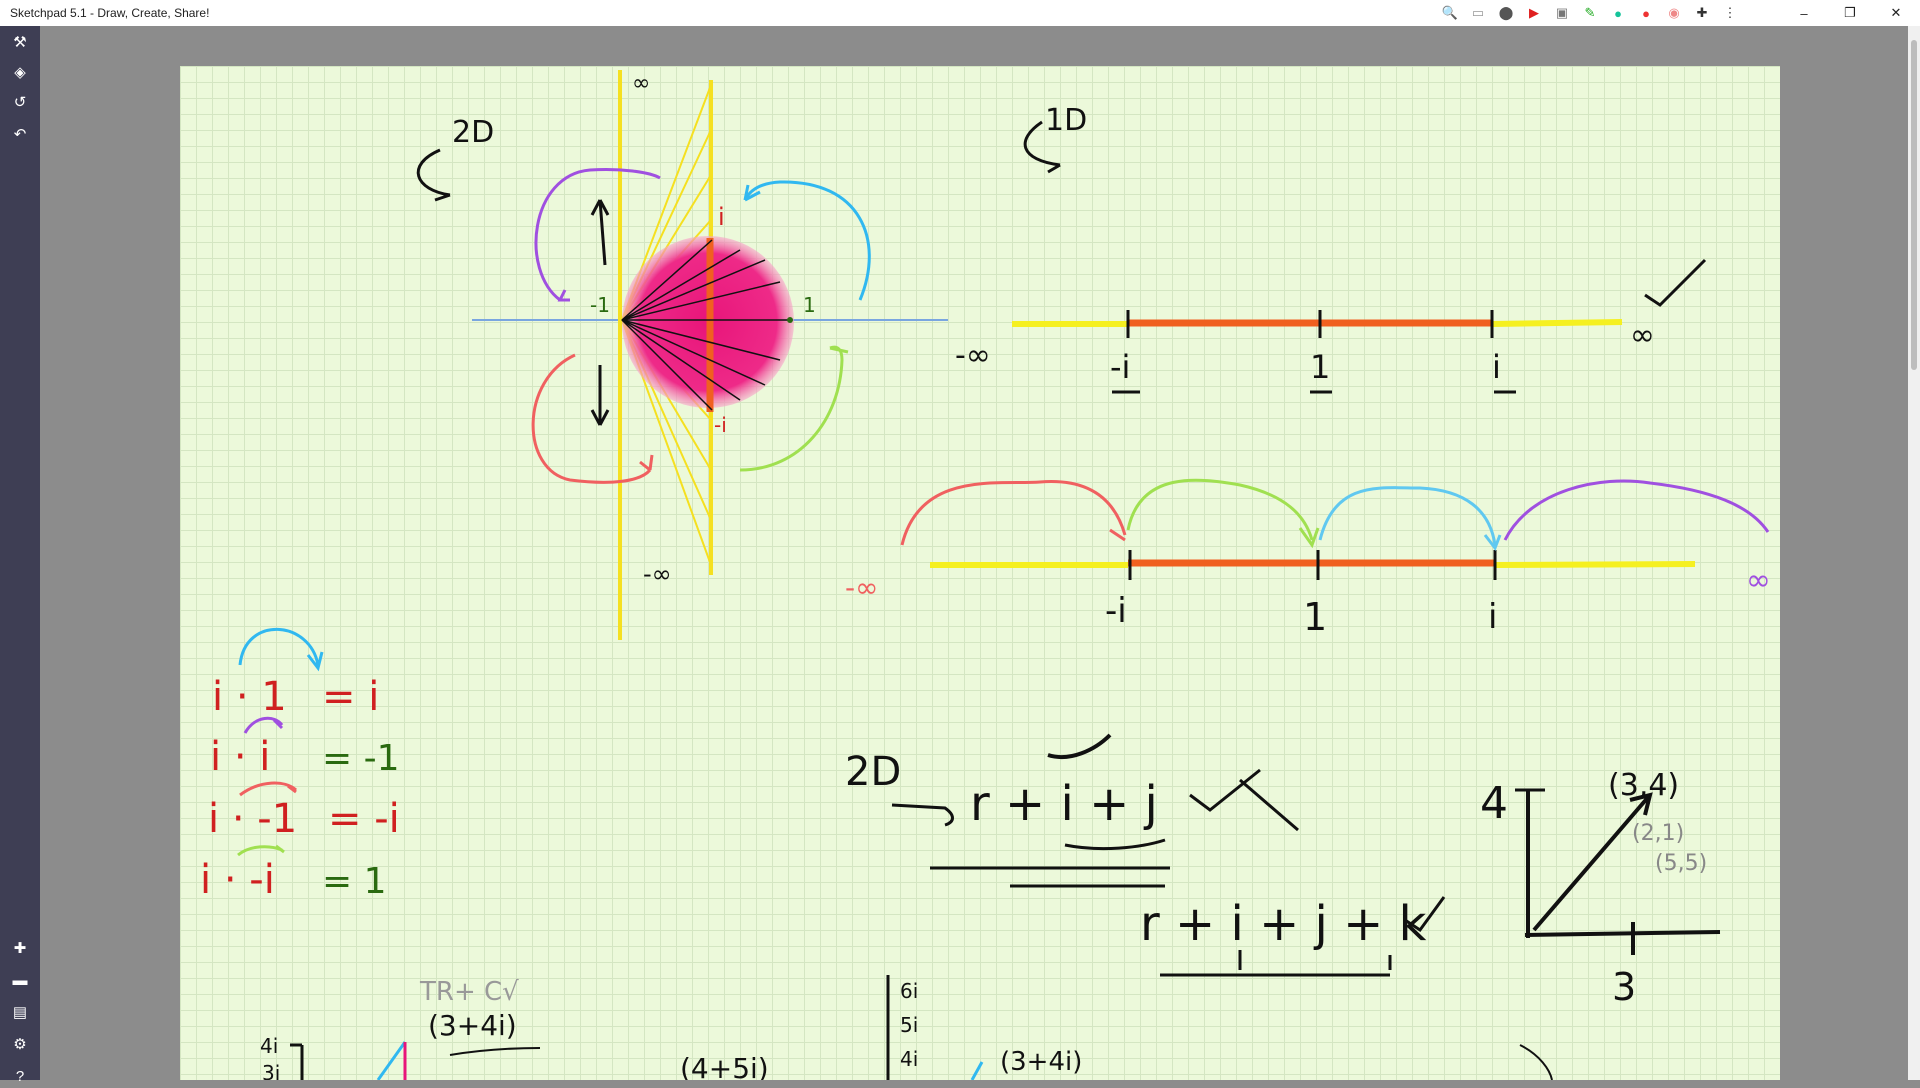  Describe the element at coordinates (1658, 833) in the screenshot. I see `graph-p2: (2,1)` at that location.